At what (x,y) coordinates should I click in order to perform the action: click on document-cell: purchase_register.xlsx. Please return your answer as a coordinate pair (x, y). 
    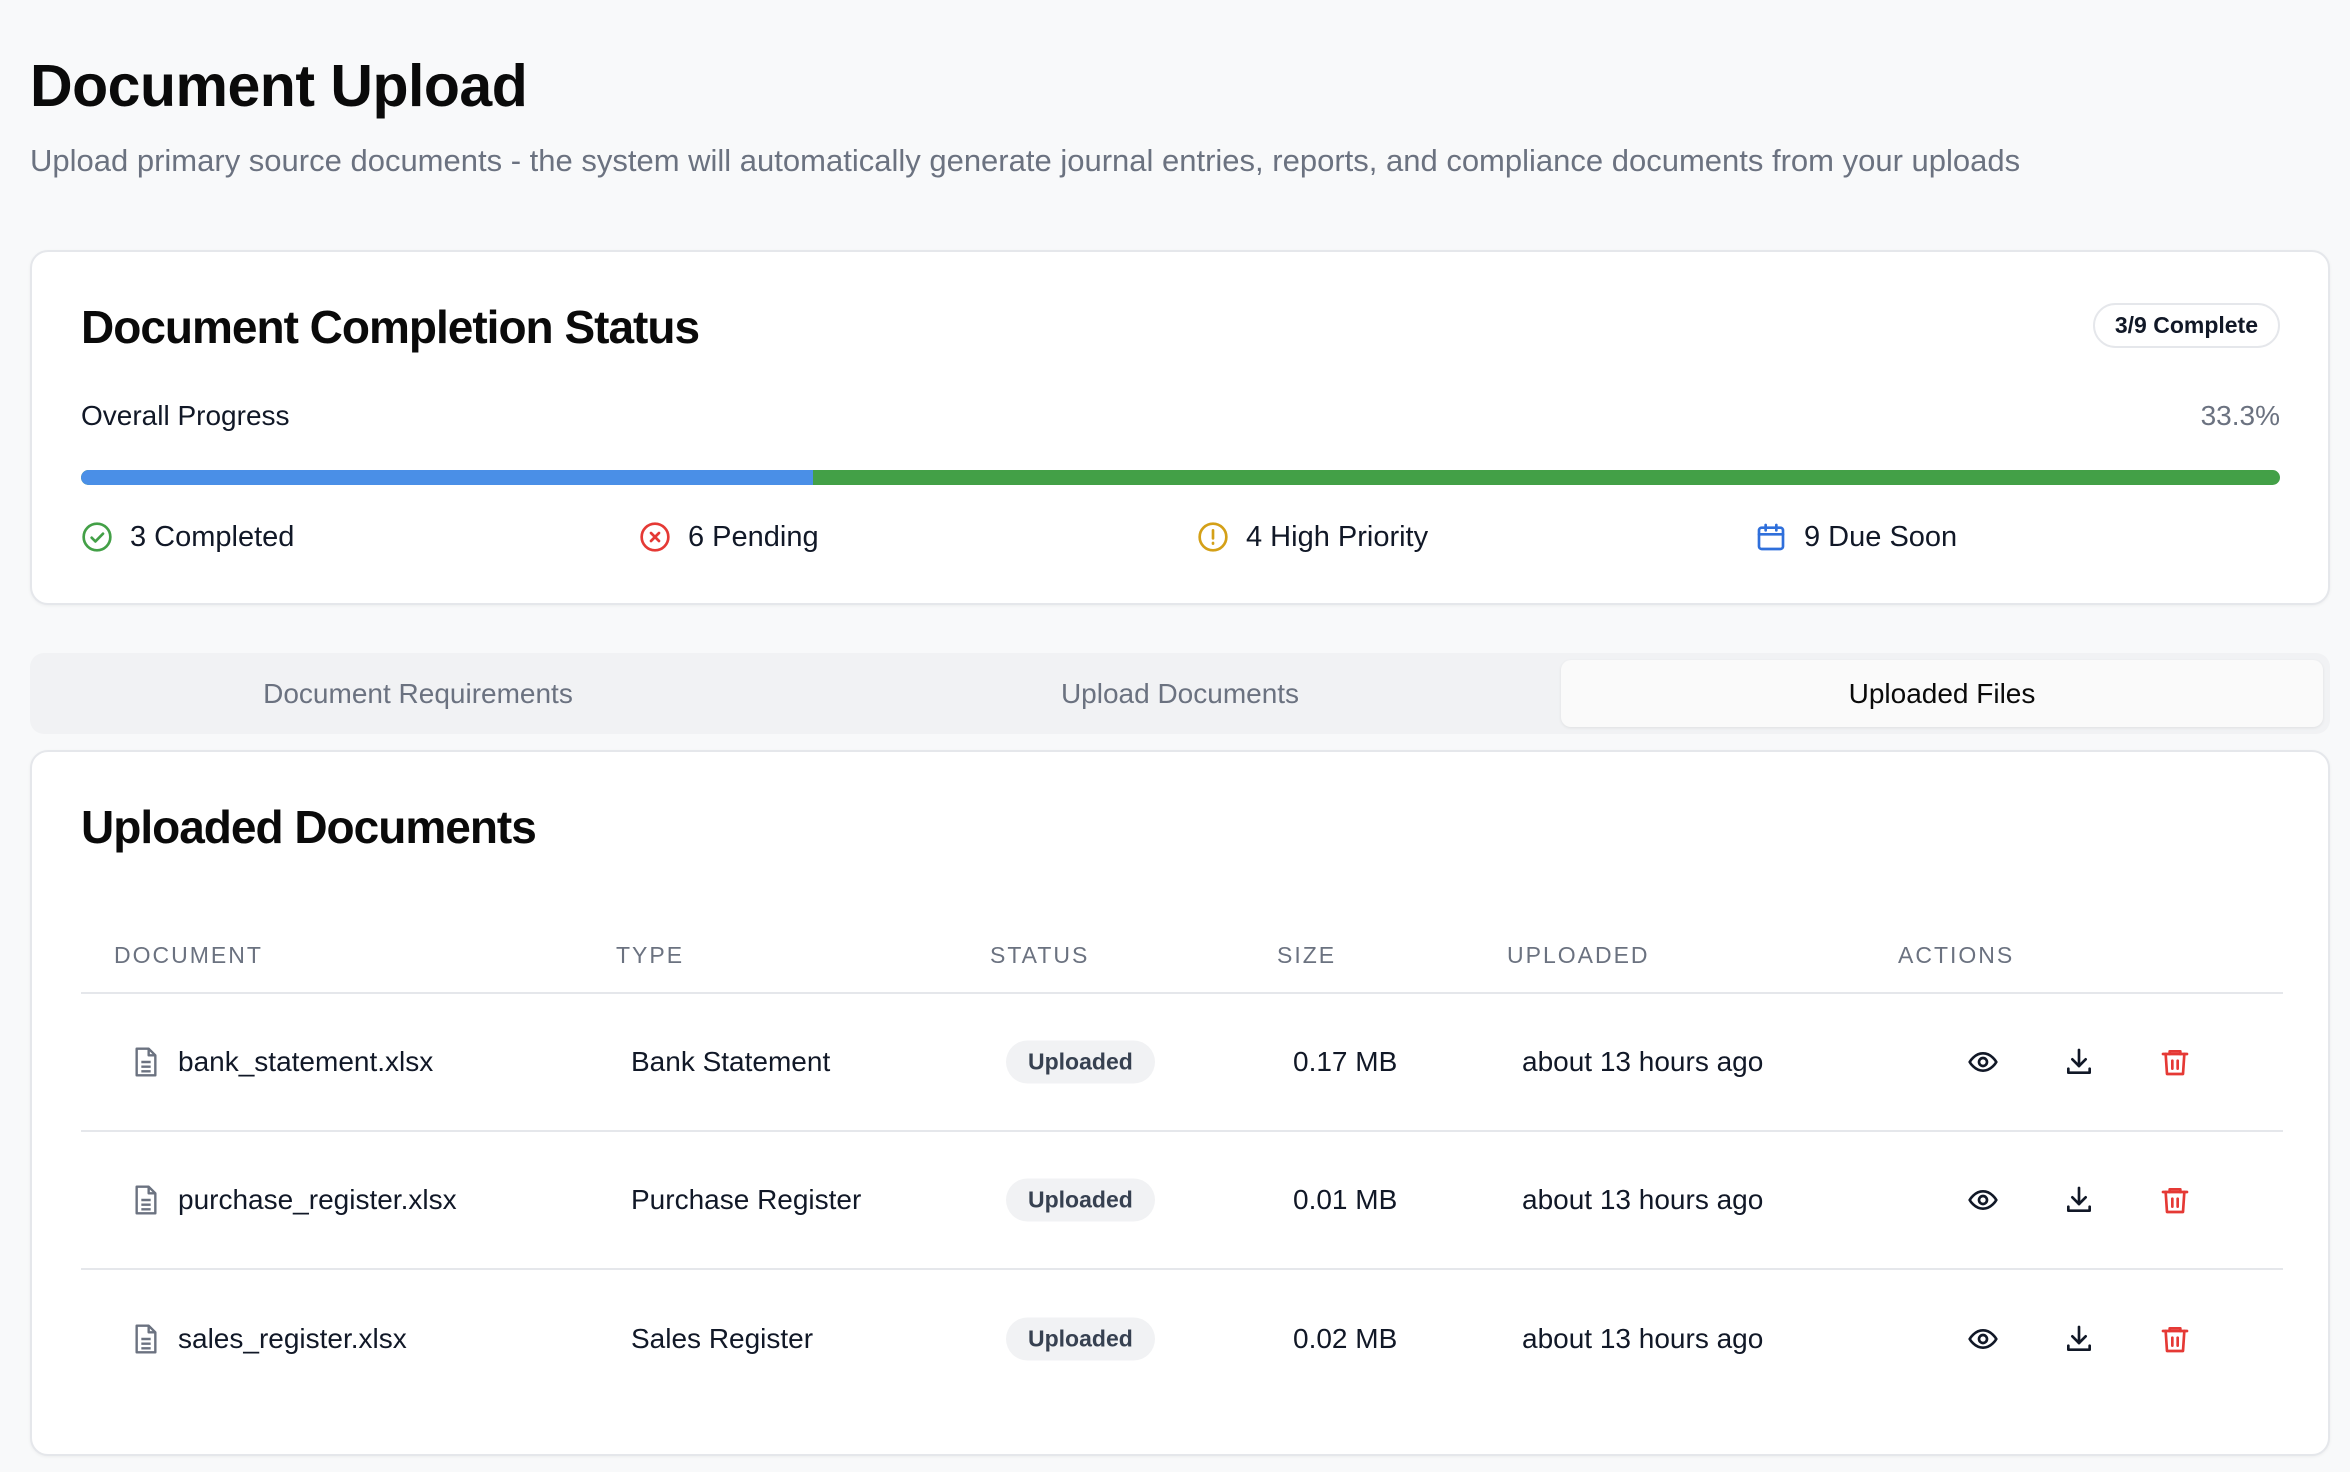
    Looking at the image, I should click on (294, 1200).